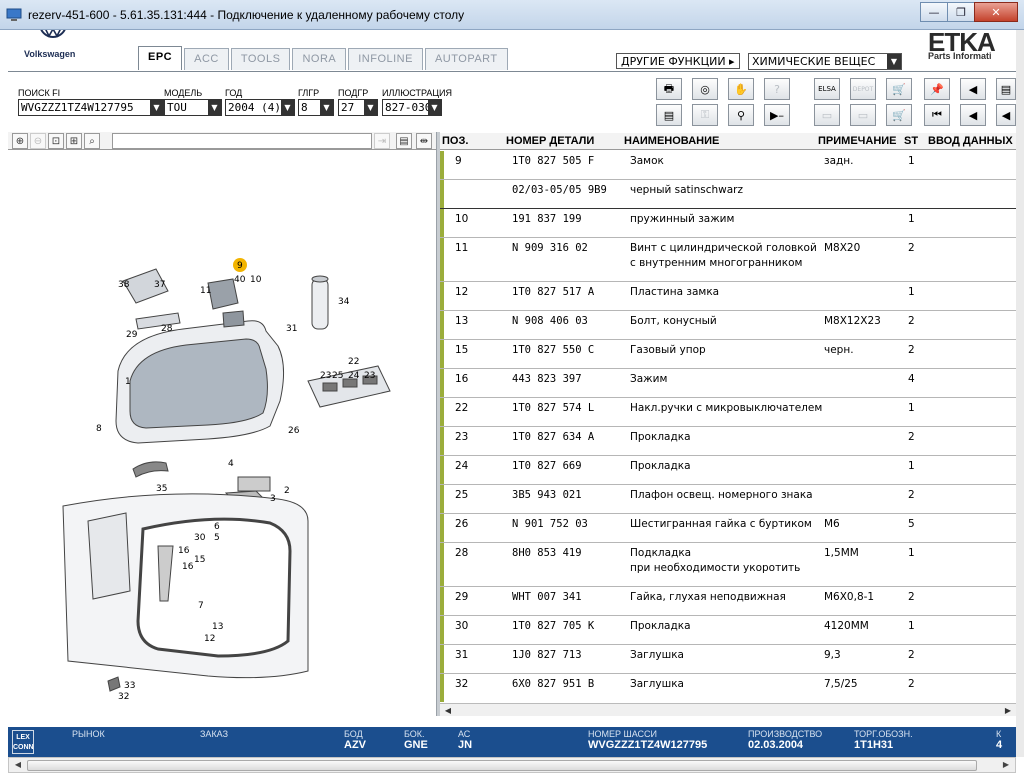 The width and height of the screenshot is (1024, 781). I want to click on scrollbar-thumb, so click(502, 765).